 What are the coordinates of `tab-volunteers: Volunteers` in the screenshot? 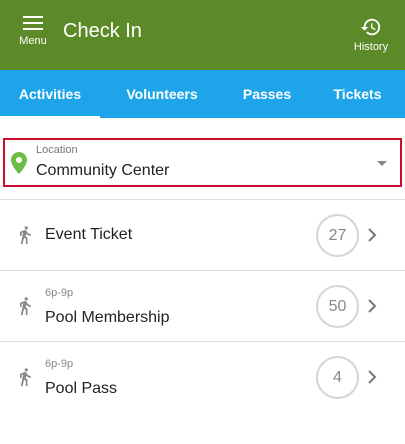 It's located at (162, 94).